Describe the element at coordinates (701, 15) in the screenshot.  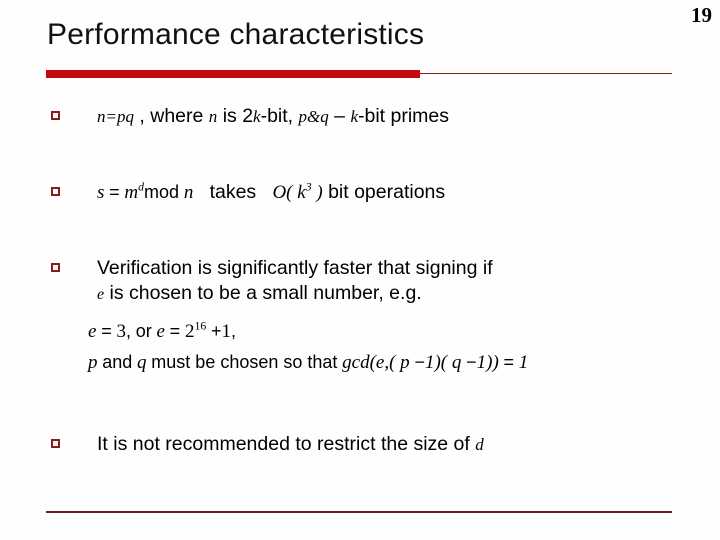
I see `page-number: 19` at that location.